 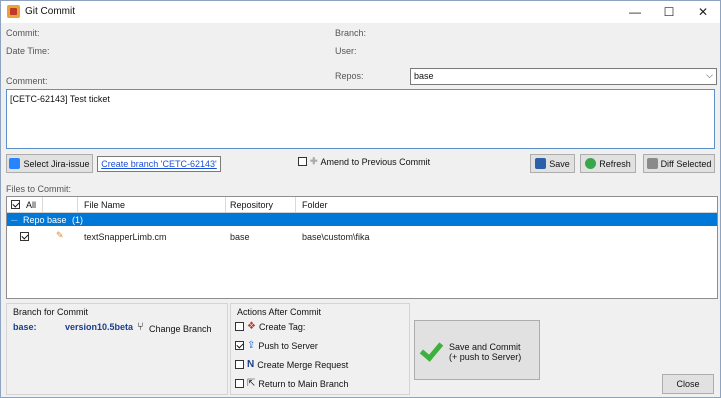 What do you see at coordinates (251, 345) in the screenshot?
I see `push-icon: ⇪` at bounding box center [251, 345].